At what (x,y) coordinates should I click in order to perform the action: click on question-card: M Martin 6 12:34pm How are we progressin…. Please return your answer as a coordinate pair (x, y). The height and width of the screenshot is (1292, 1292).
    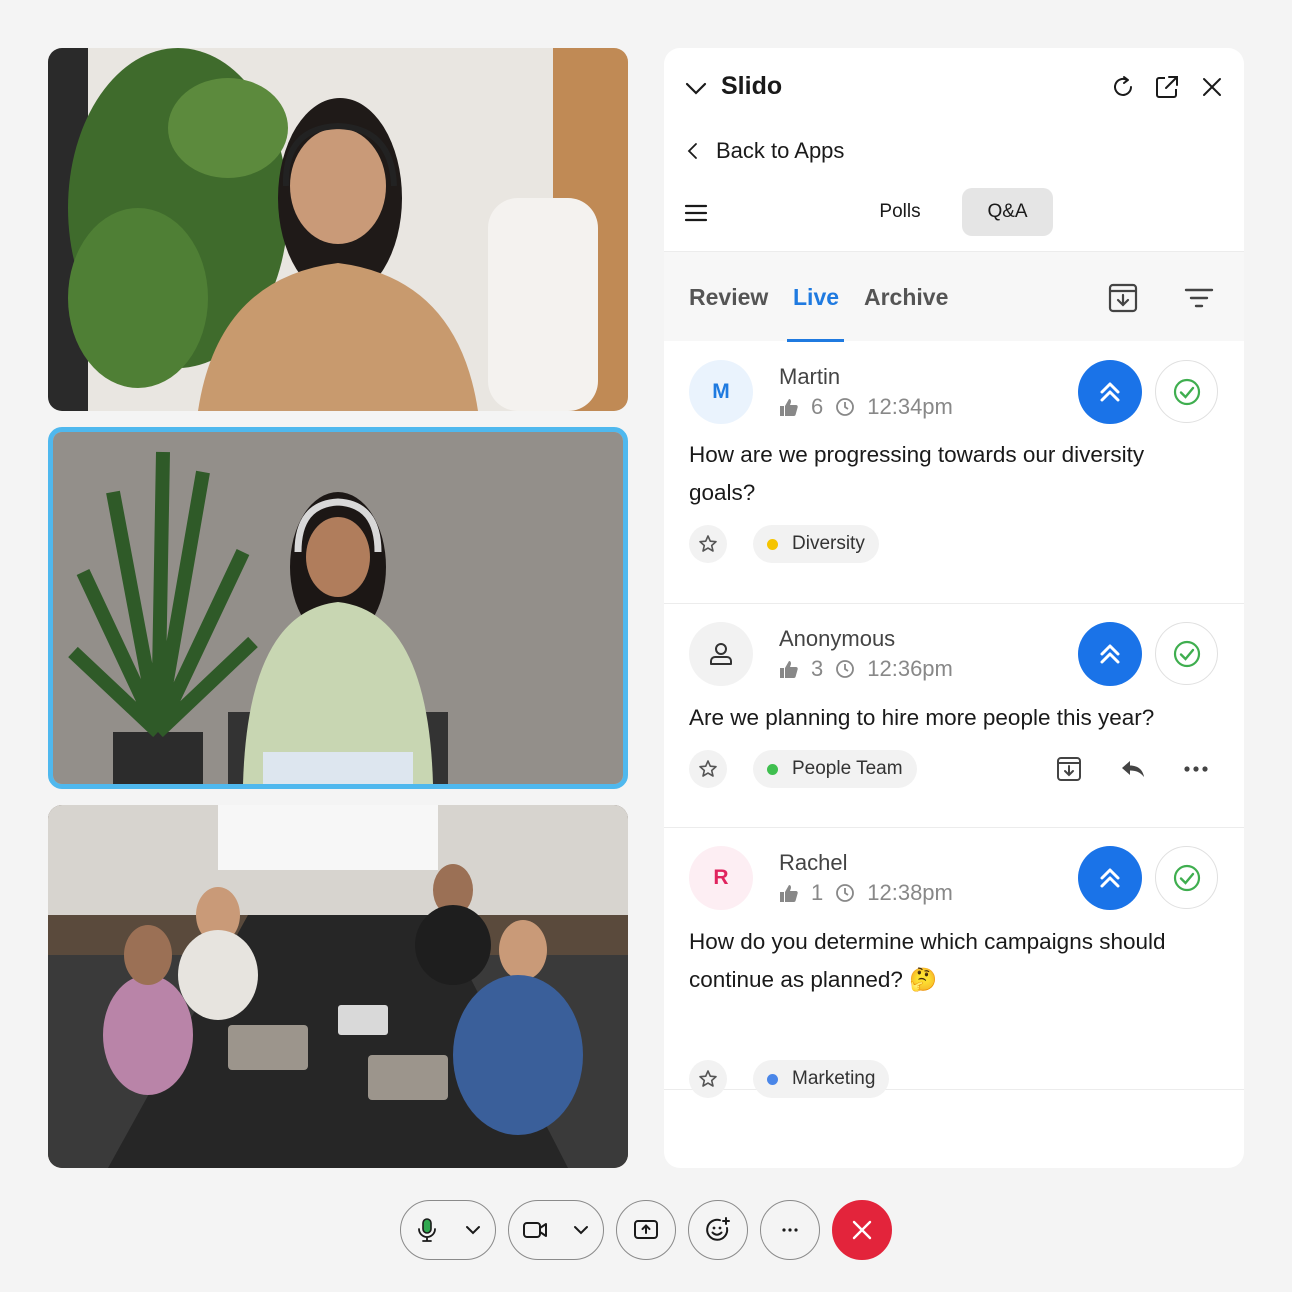
    Looking at the image, I should click on (954, 473).